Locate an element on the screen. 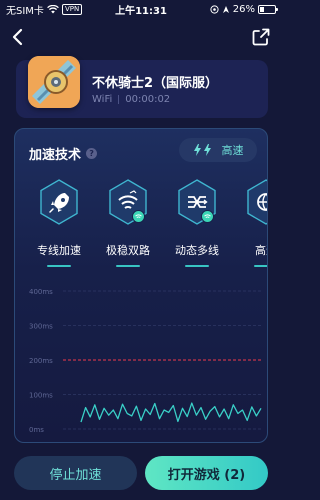 Image resolution: width=320 pixels, height=500 pixels. y-tick-label: 0ms is located at coordinates (36, 430).